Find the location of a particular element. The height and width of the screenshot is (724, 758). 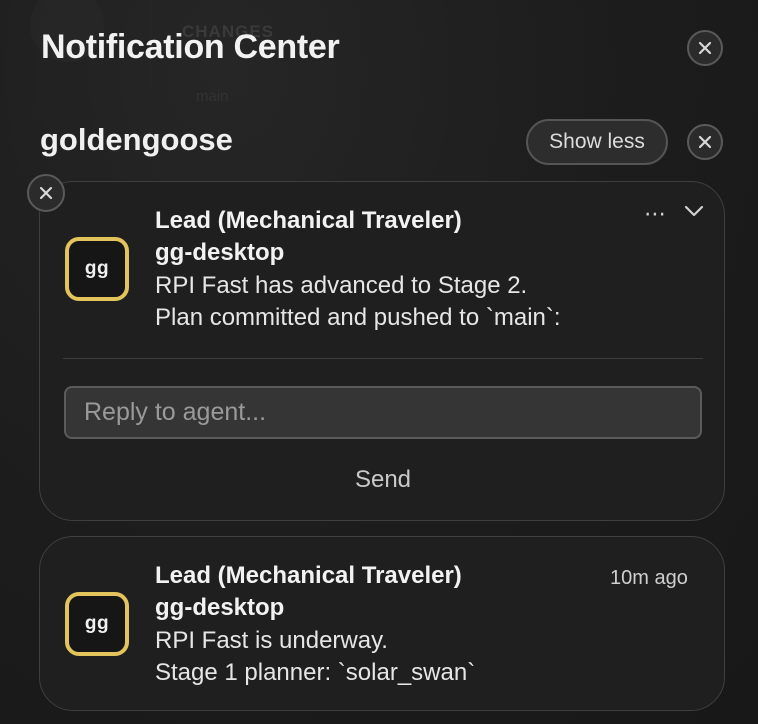

notification-body-line: Plan committed and pushed to `main`: is located at coordinates (358, 317).